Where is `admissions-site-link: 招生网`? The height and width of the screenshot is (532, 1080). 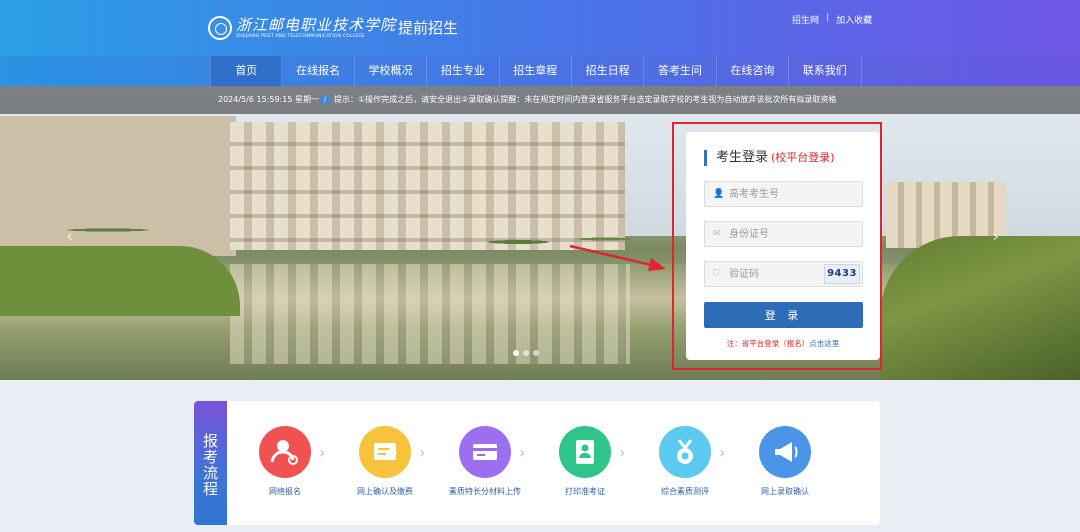
admissions-site-link: 招生网 is located at coordinates (805, 19).